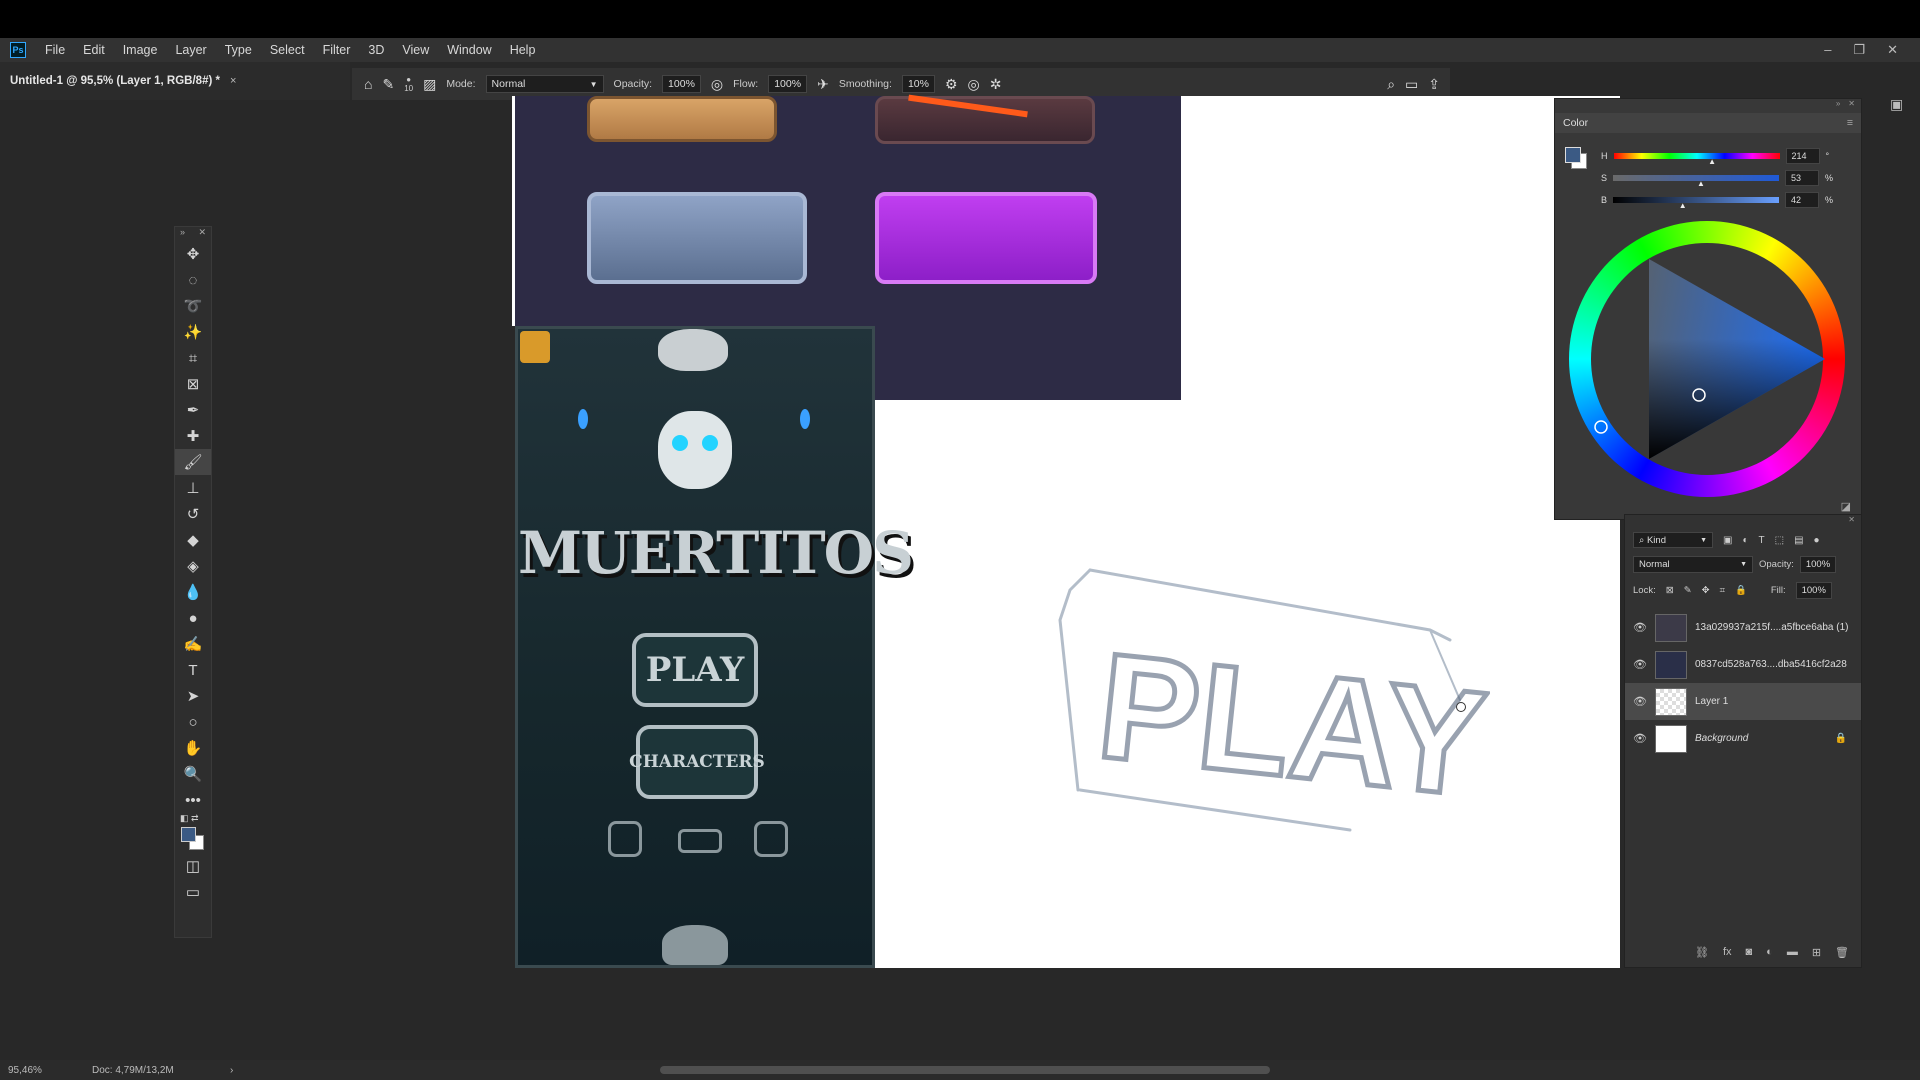 Image resolution: width=1920 pixels, height=1080 pixels. What do you see at coordinates (190, 50) in the screenshot?
I see `menu-layer: Layer` at bounding box center [190, 50].